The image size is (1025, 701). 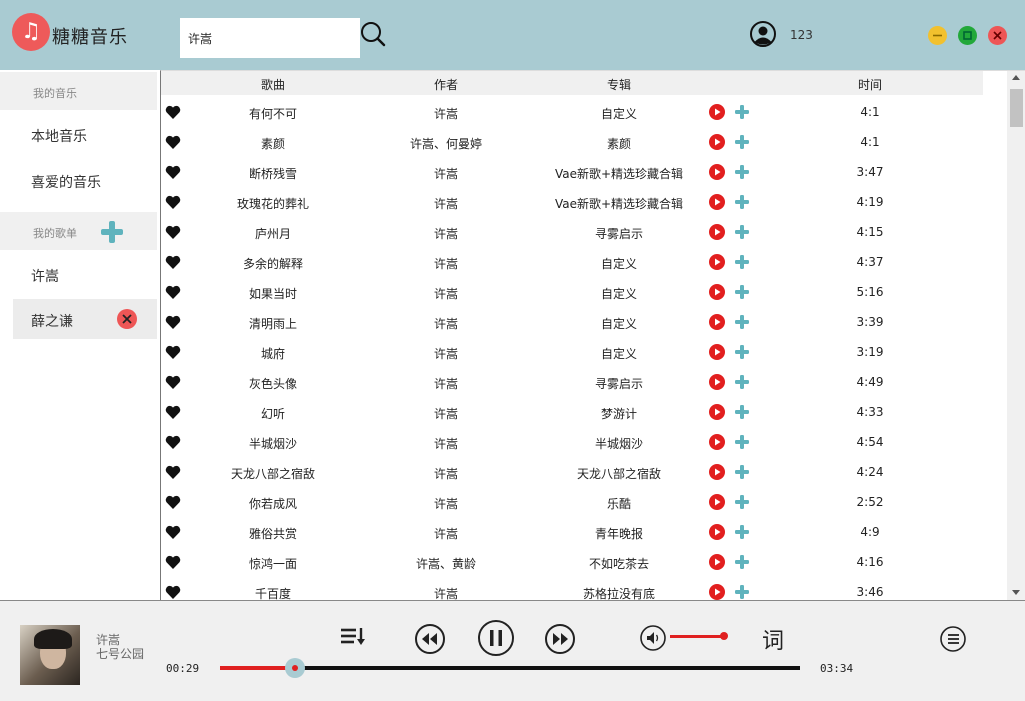 I want to click on sidebar-item-playlist-xusong: 许嵩, so click(x=85, y=274).